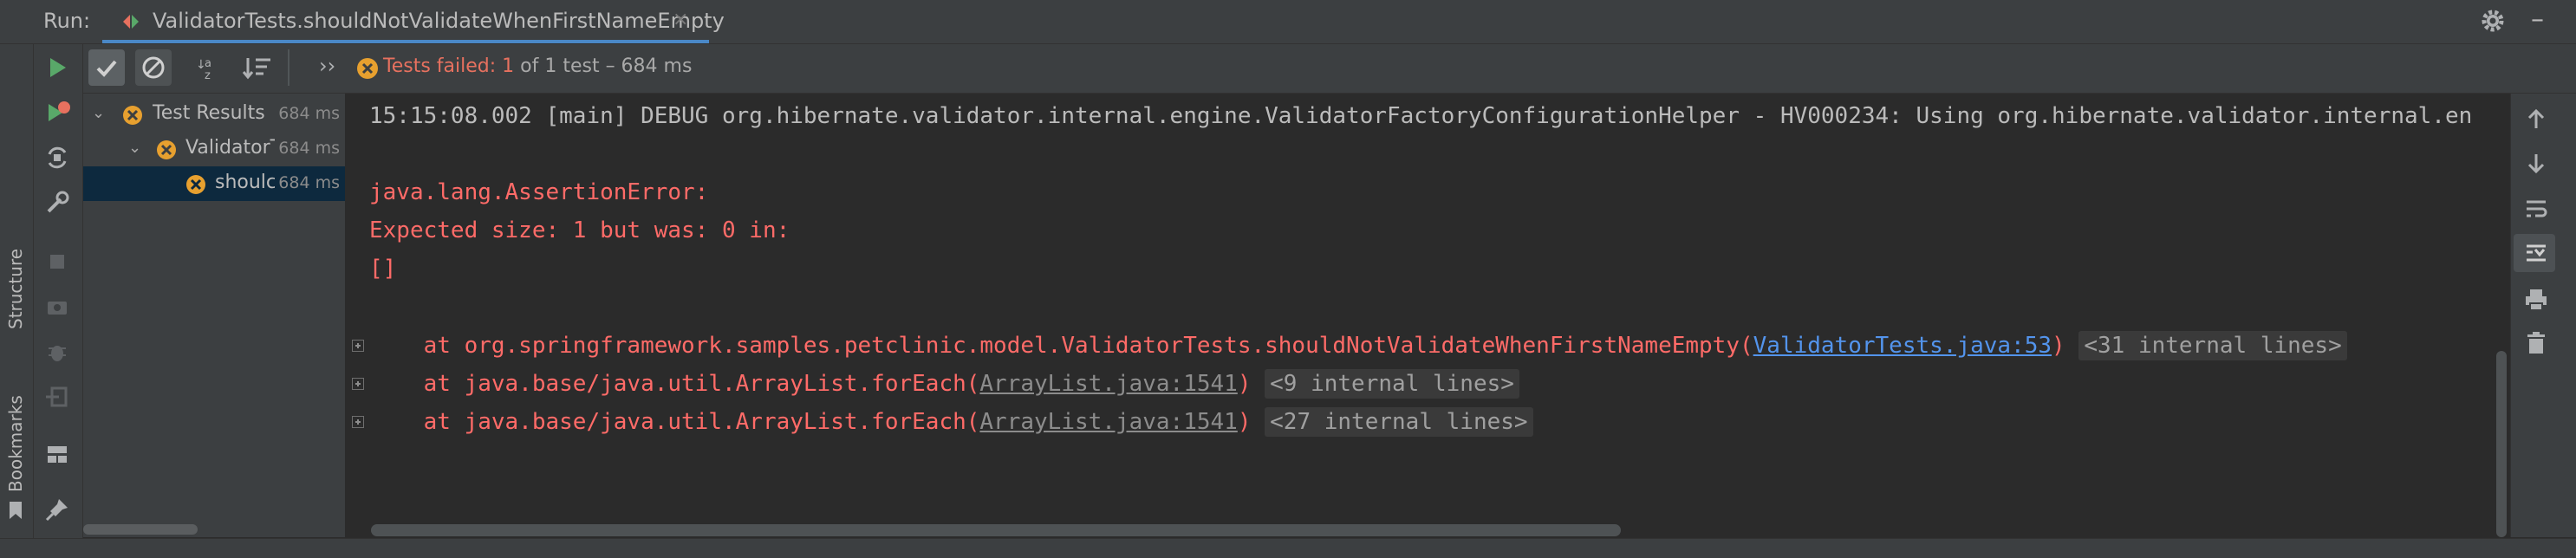  I want to click on layout-icon, so click(57, 454).